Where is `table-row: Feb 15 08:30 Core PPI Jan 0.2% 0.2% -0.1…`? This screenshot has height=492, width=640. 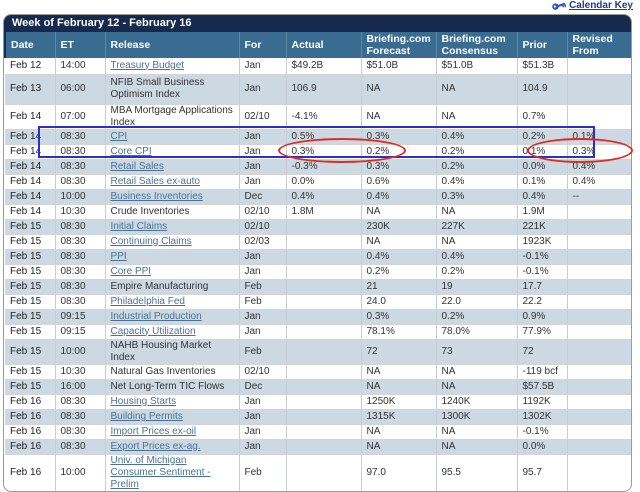 table-row: Feb 15 08:30 Core PPI Jan 0.2% 0.2% -0.1… is located at coordinates (318, 272).